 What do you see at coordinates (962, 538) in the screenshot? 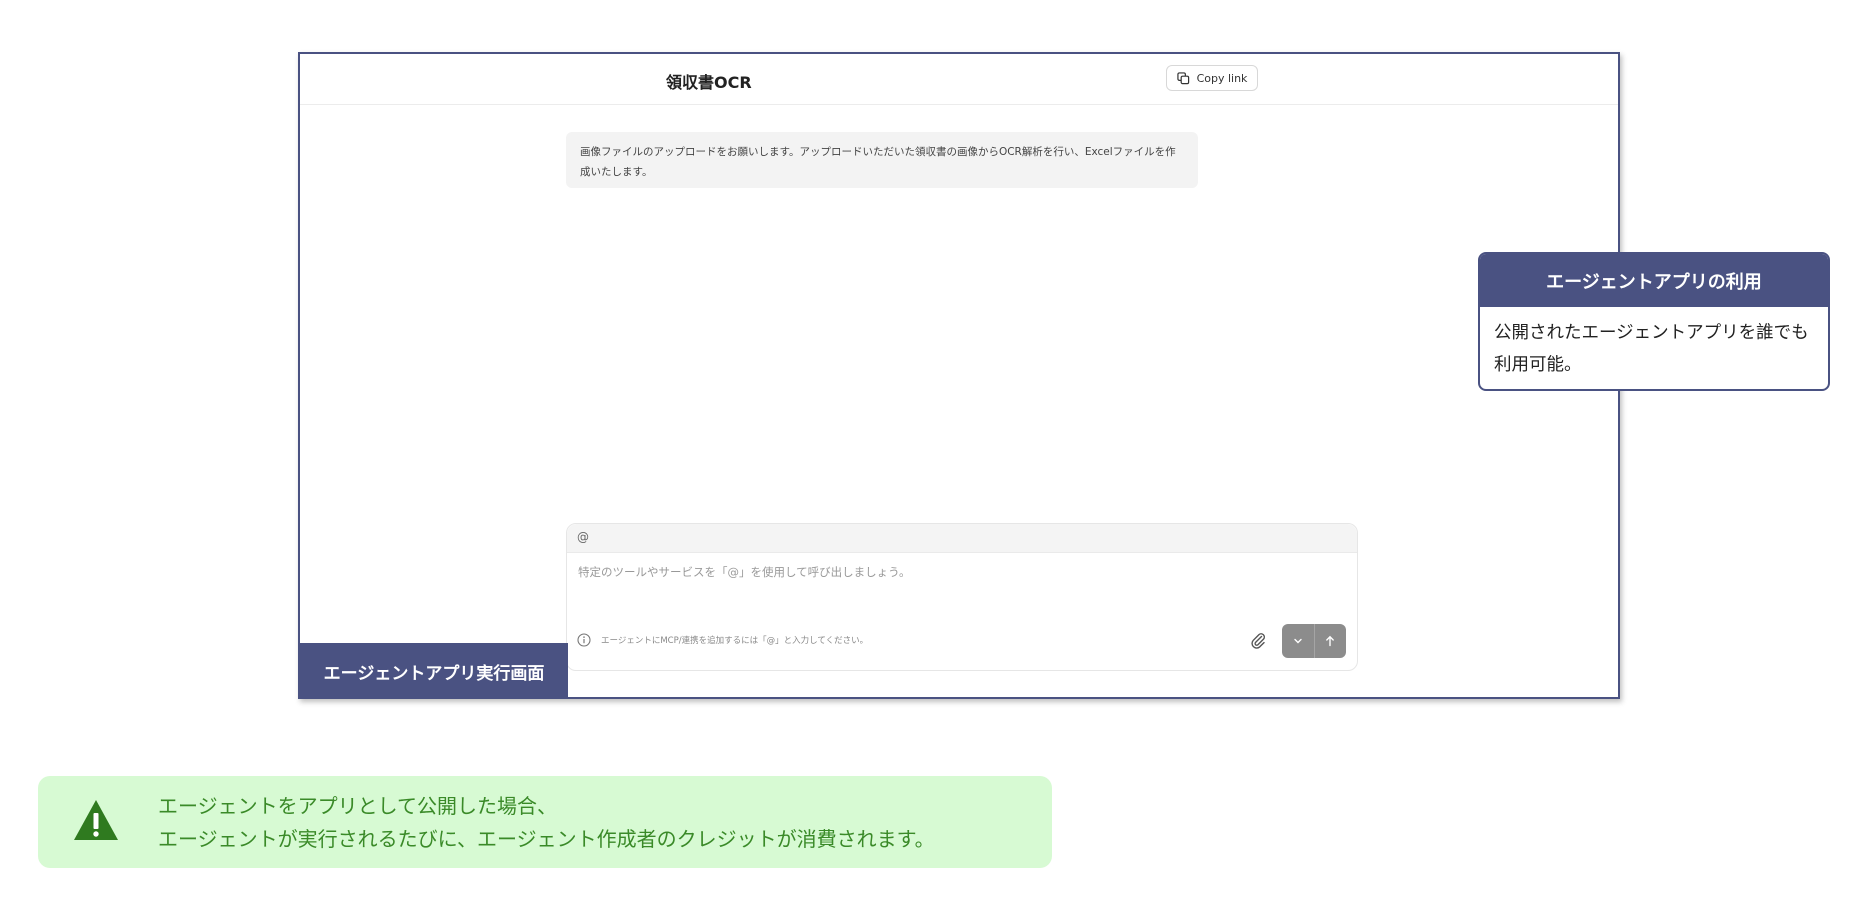
I see `mention-bar: @` at bounding box center [962, 538].